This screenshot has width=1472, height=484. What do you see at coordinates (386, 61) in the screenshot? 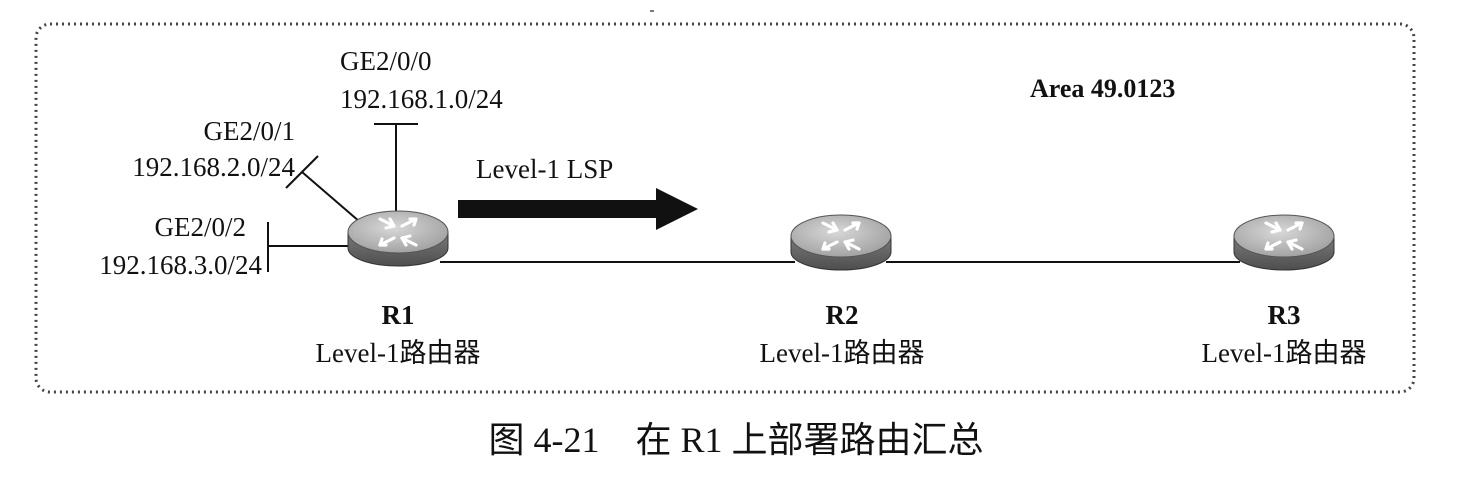
I see `interface-name-ge2-0-0: GE2/0/0` at bounding box center [386, 61].